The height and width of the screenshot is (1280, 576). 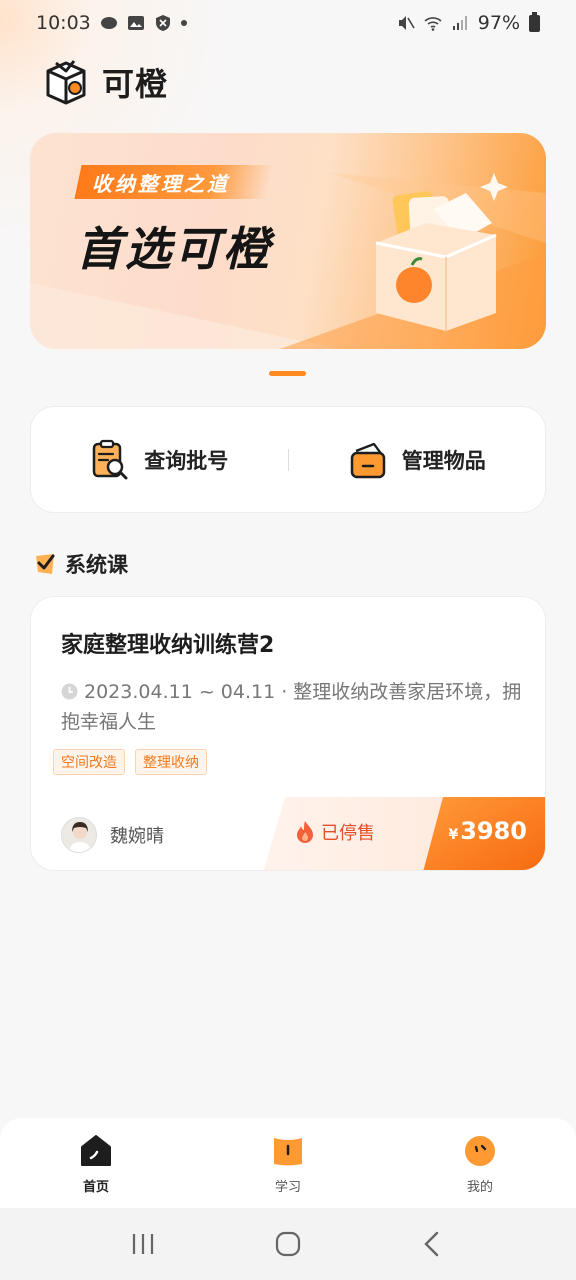 What do you see at coordinates (162, 23) in the screenshot?
I see `shield-icon` at bounding box center [162, 23].